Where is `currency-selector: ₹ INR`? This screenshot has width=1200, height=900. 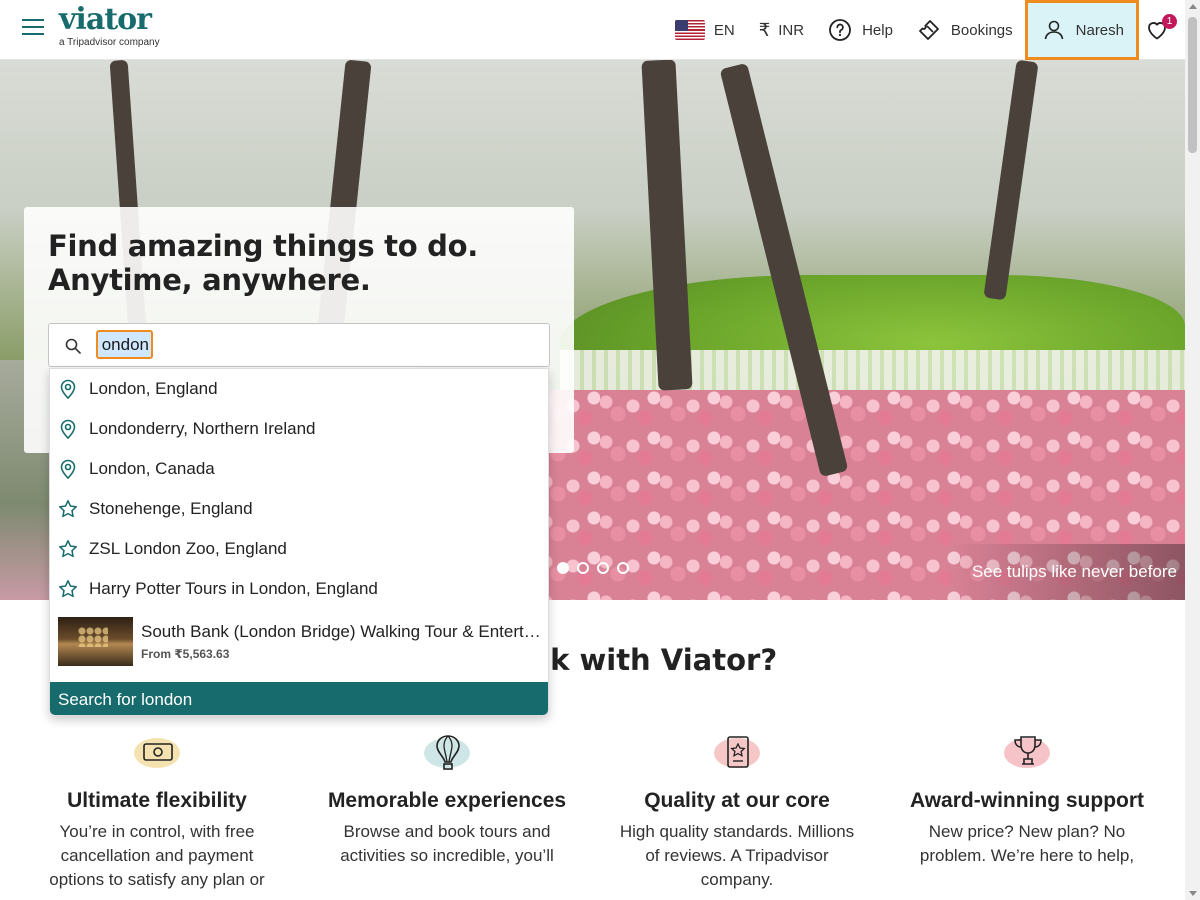
currency-selector: ₹ INR is located at coordinates (781, 30).